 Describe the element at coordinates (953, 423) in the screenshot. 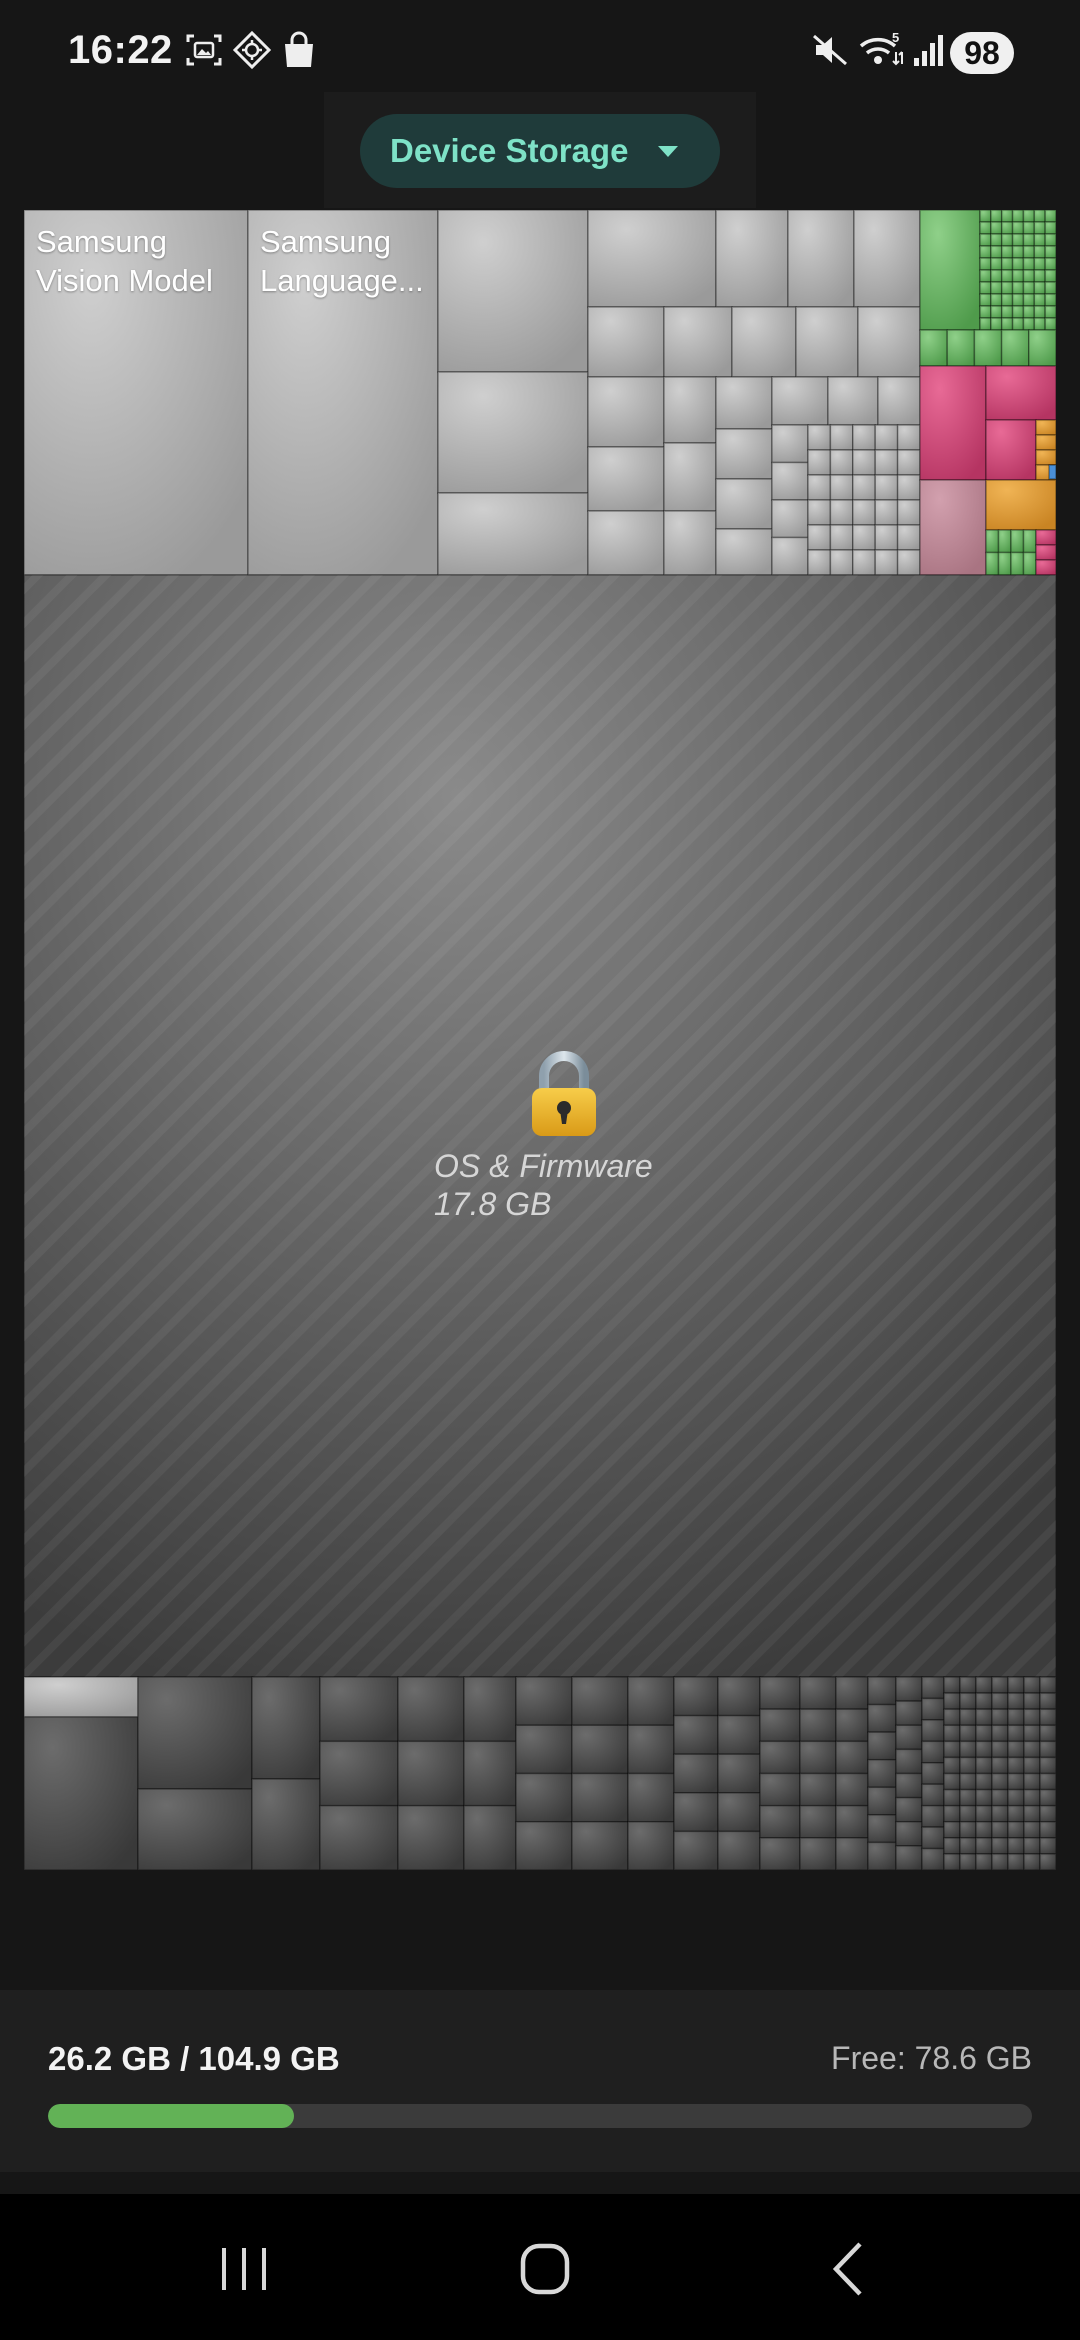

I see `tile-pink-app` at that location.